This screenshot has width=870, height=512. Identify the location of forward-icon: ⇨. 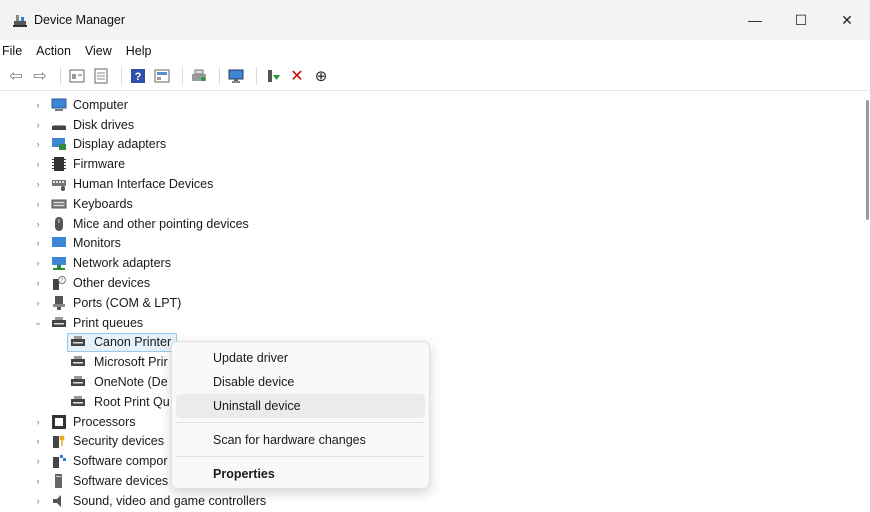
(40, 76).